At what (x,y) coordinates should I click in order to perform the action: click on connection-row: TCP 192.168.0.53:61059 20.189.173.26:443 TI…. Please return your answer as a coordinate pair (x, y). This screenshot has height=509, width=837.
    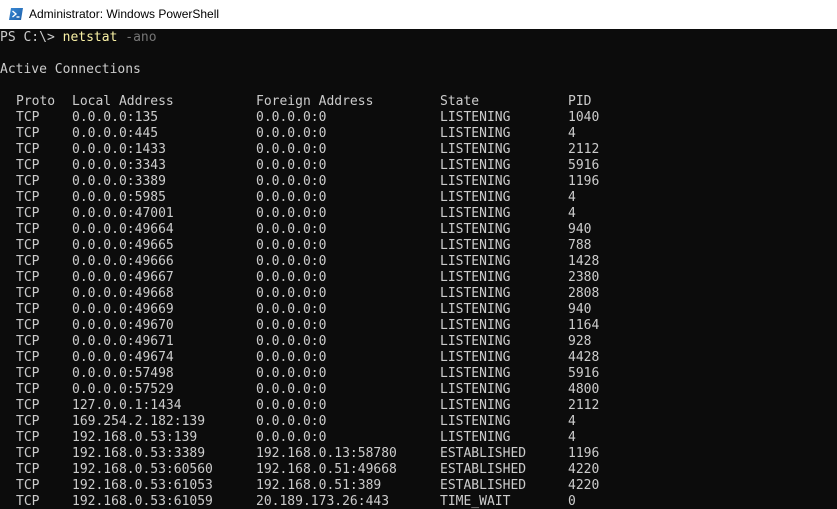
    Looking at the image, I should click on (418, 501).